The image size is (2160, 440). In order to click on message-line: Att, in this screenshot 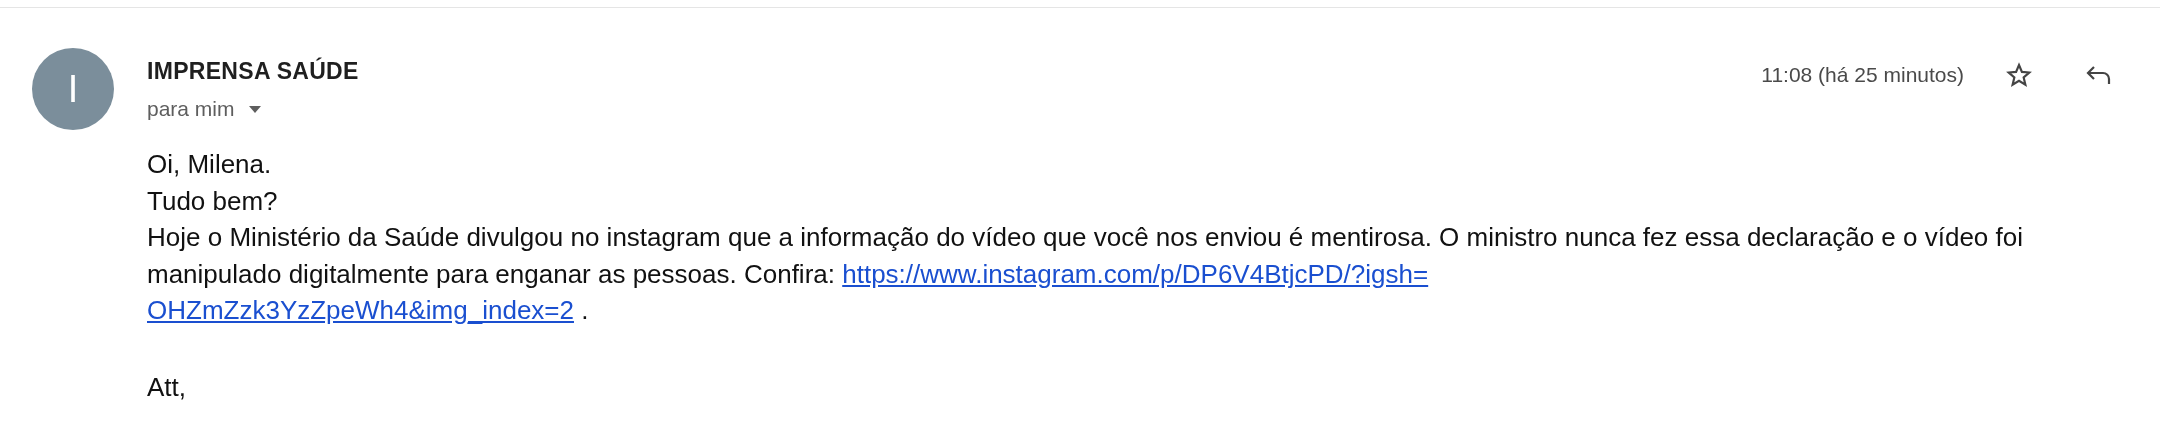, I will do `click(167, 387)`.